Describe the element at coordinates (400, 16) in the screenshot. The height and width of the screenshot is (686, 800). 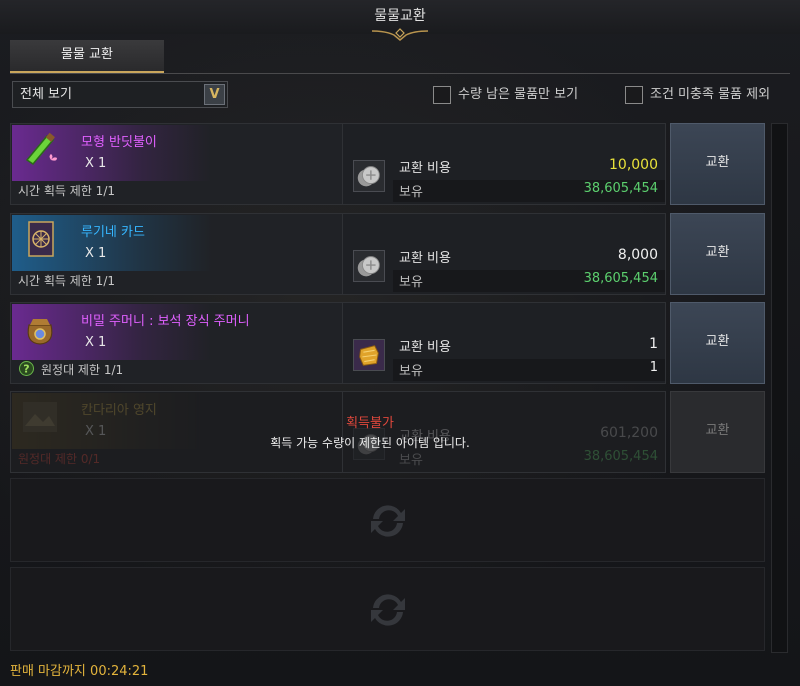
I see `window-title: 물물교환` at that location.